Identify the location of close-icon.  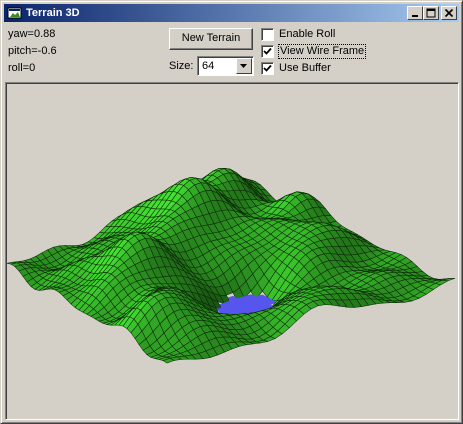
(449, 13).